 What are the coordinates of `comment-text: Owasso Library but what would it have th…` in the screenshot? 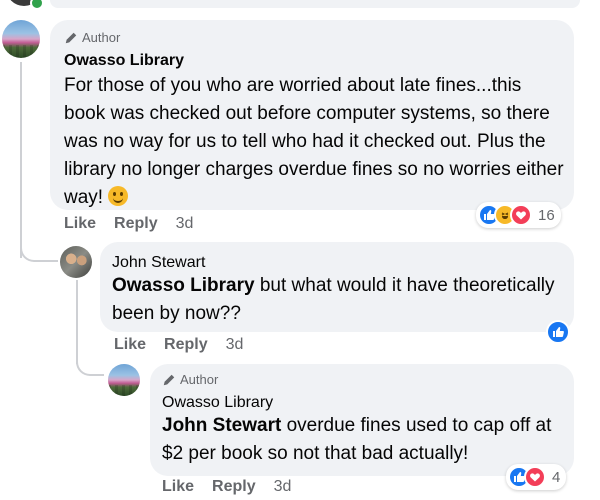 It's located at (337, 300).